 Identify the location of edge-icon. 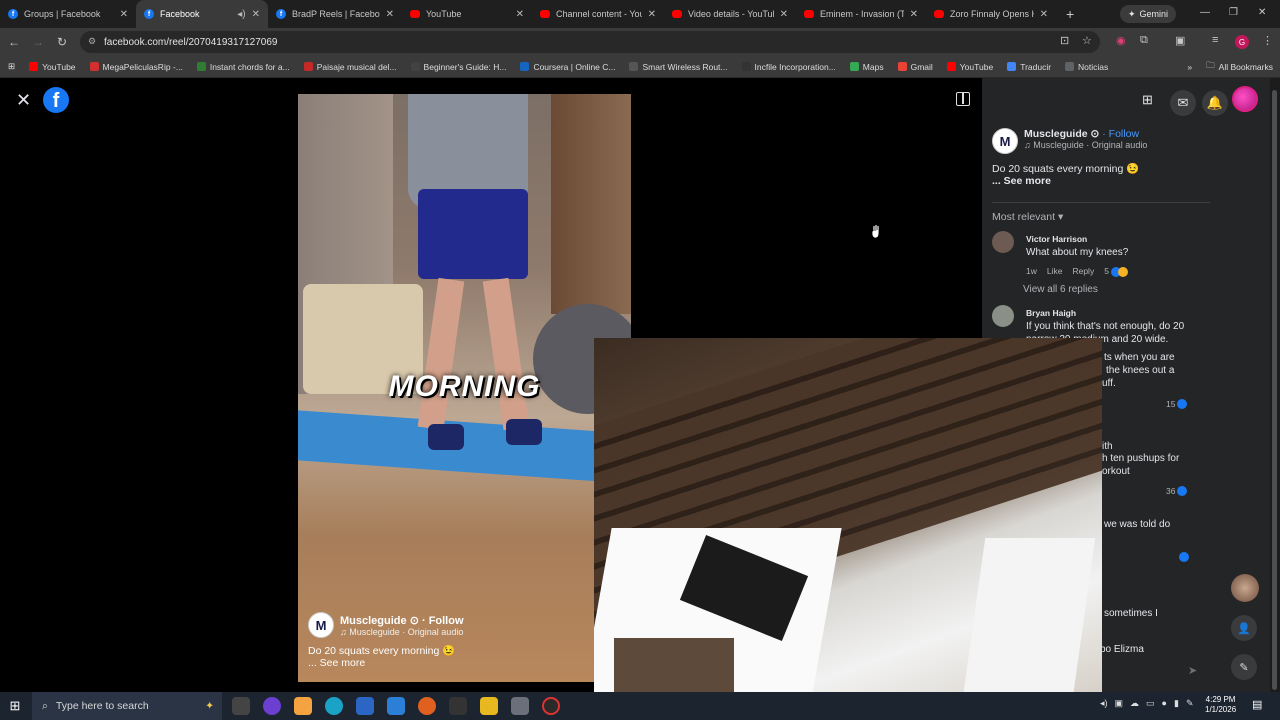
(334, 706).